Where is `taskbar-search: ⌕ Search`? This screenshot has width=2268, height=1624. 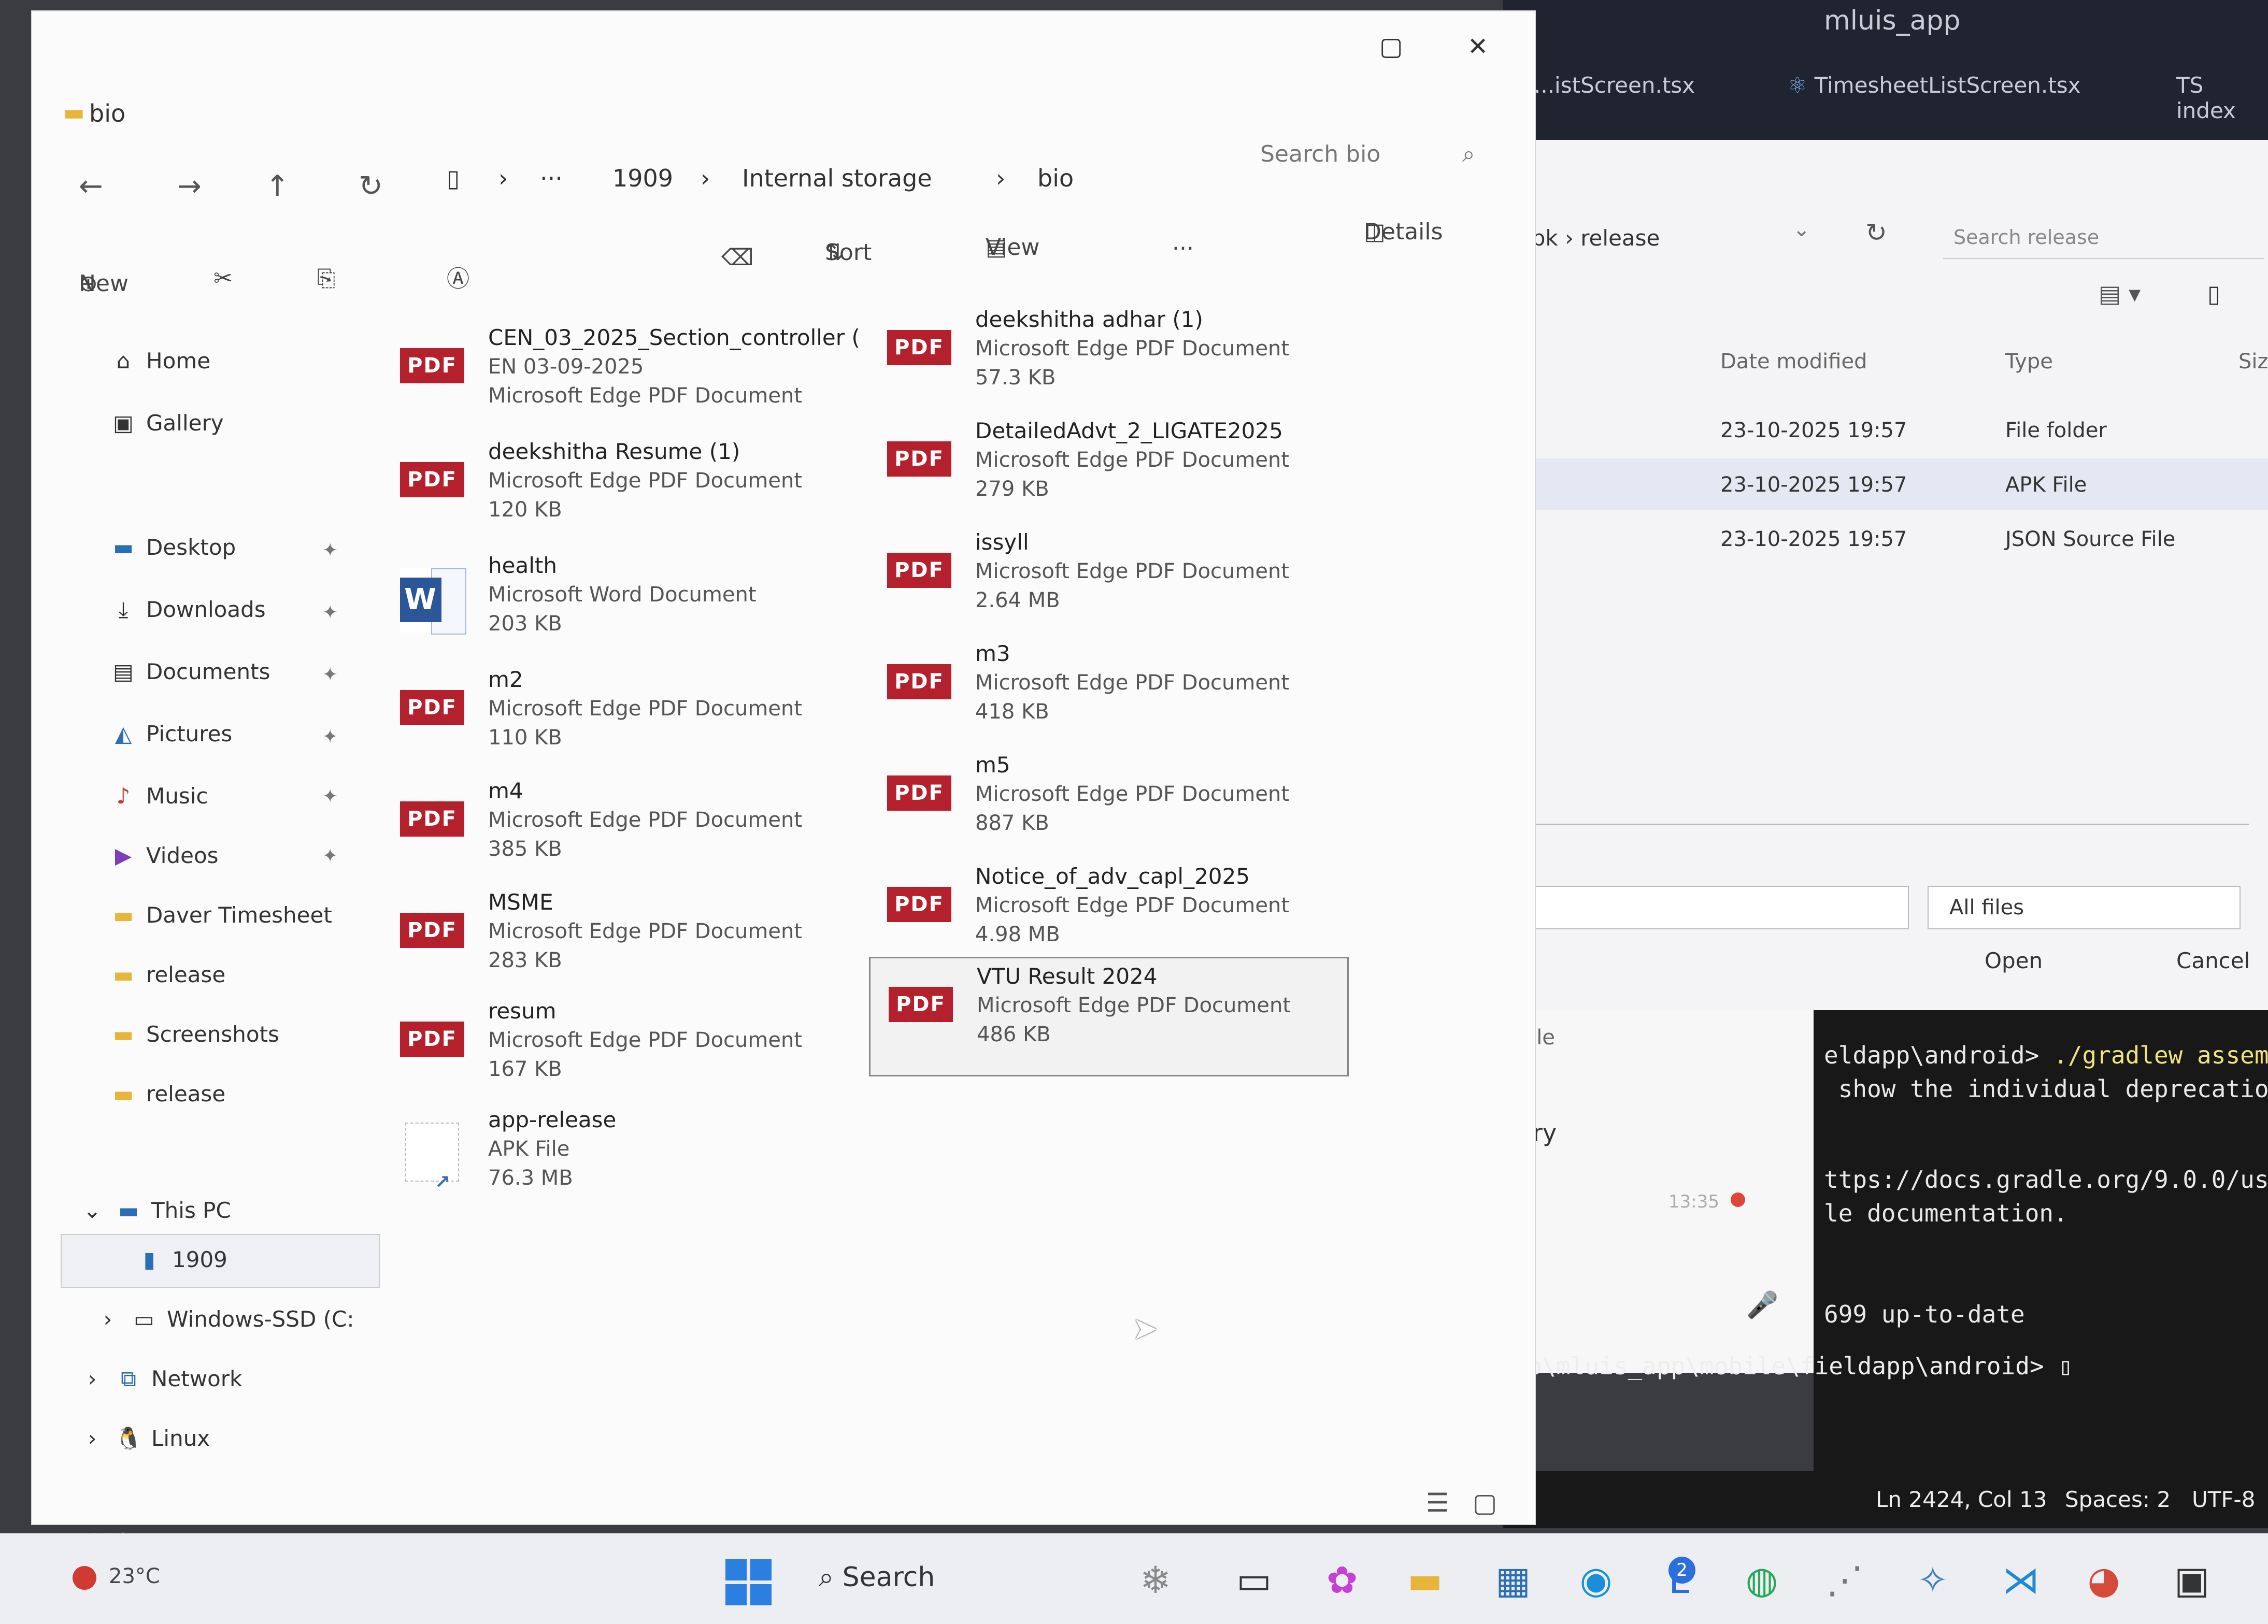
taskbar-search: ⌕ Search is located at coordinates (877, 1578).